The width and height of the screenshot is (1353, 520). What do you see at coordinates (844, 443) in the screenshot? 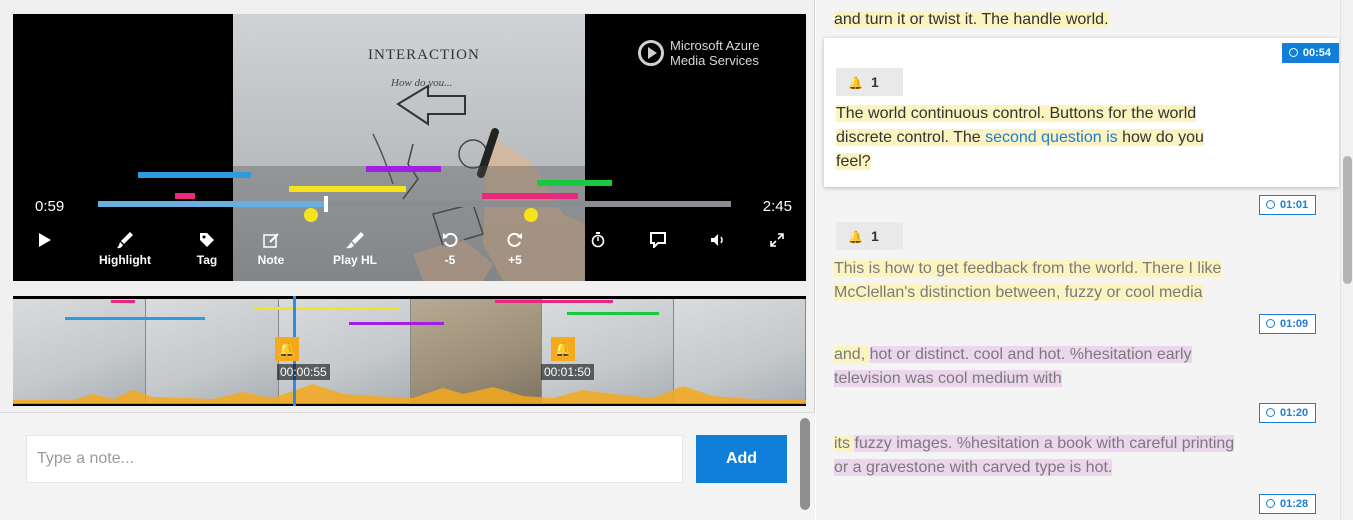
I see `transcript-line: its` at bounding box center [844, 443].